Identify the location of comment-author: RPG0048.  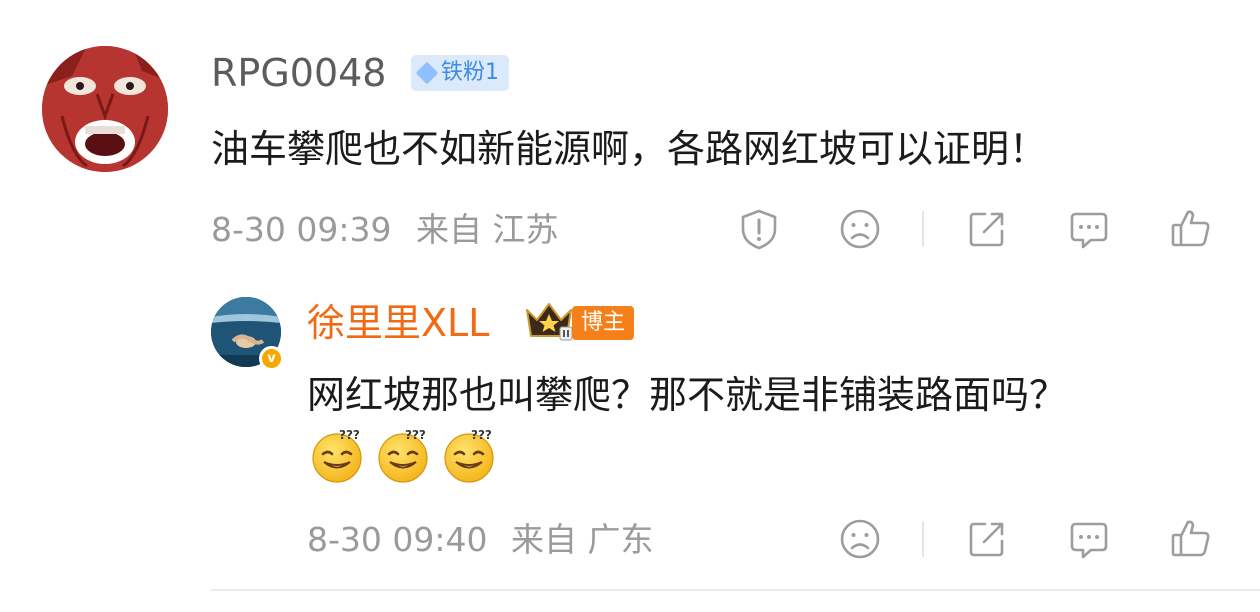
(298, 73).